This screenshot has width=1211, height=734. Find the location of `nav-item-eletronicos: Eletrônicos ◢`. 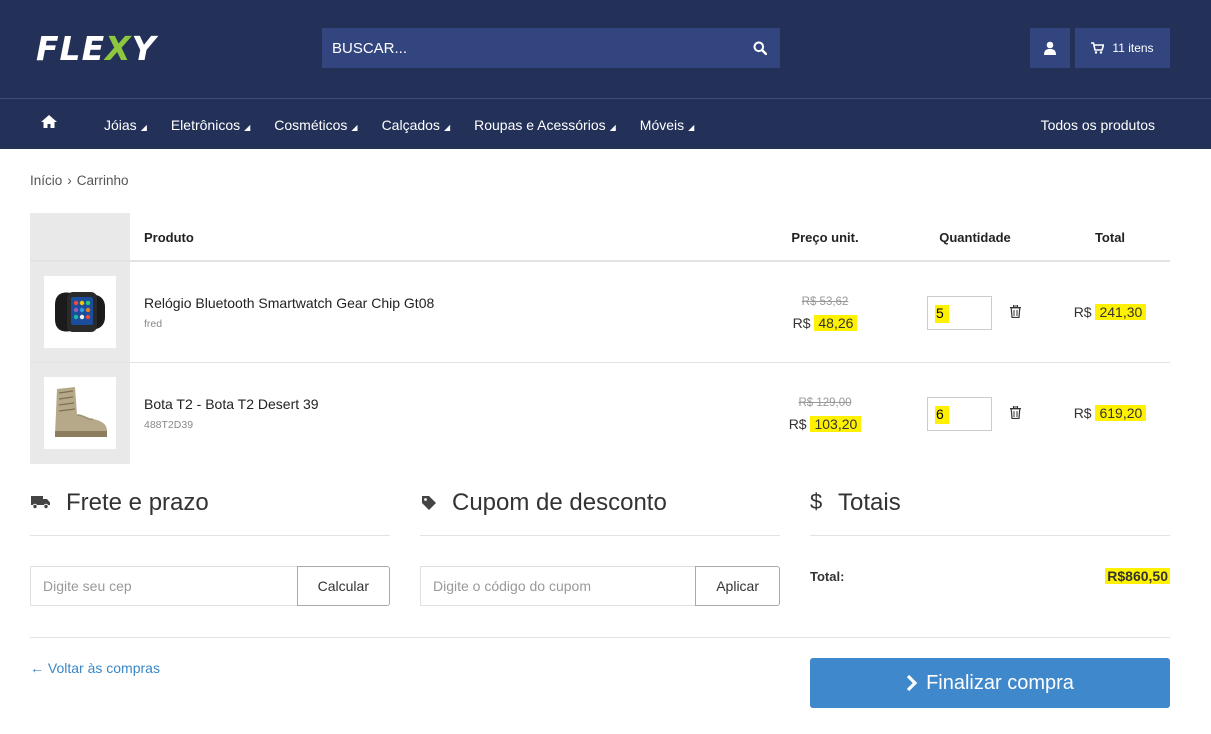

nav-item-eletronicos: Eletrônicos ◢ is located at coordinates (210, 125).